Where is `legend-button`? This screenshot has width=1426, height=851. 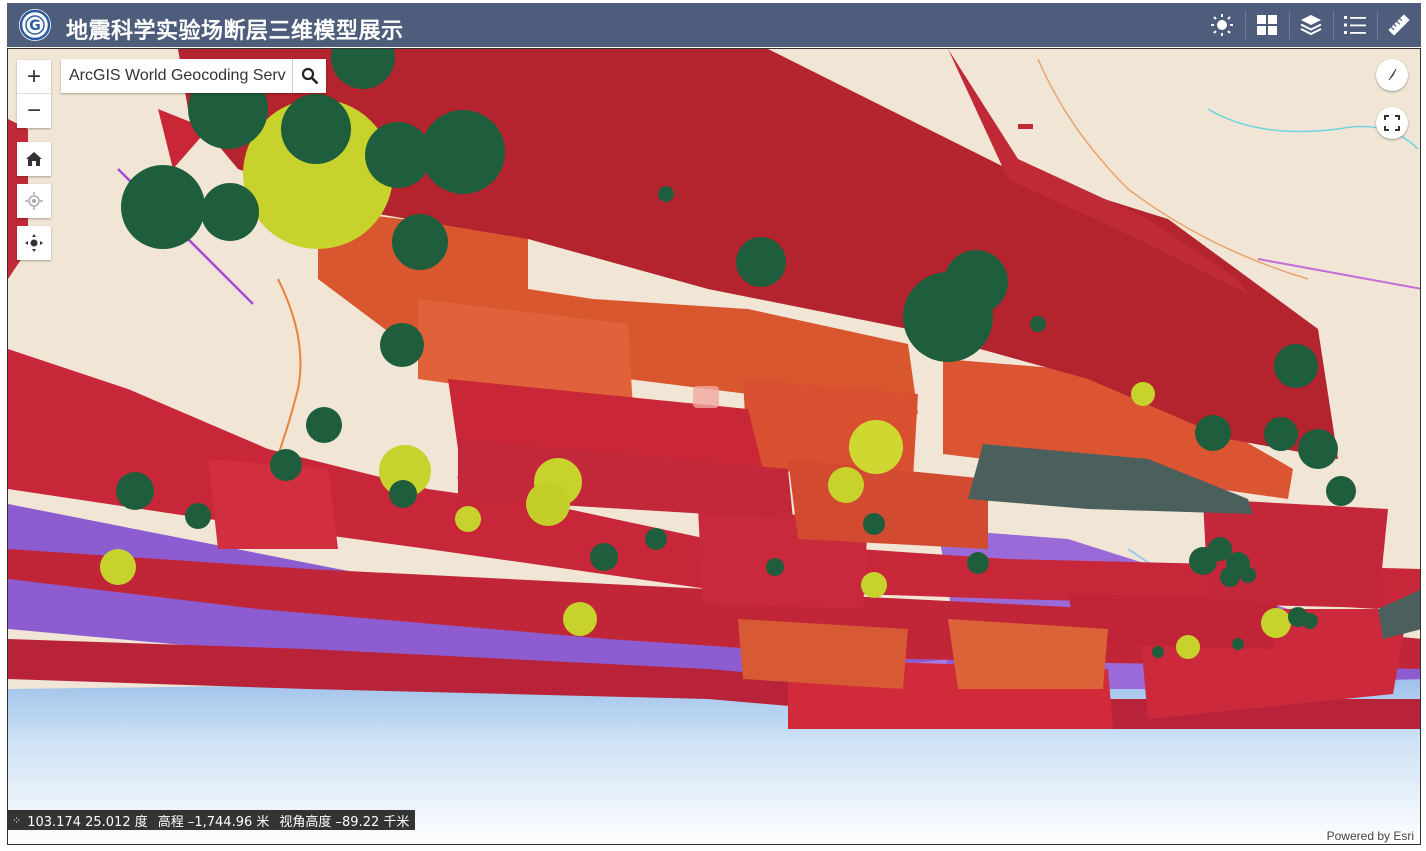
legend-button is located at coordinates (1355, 25).